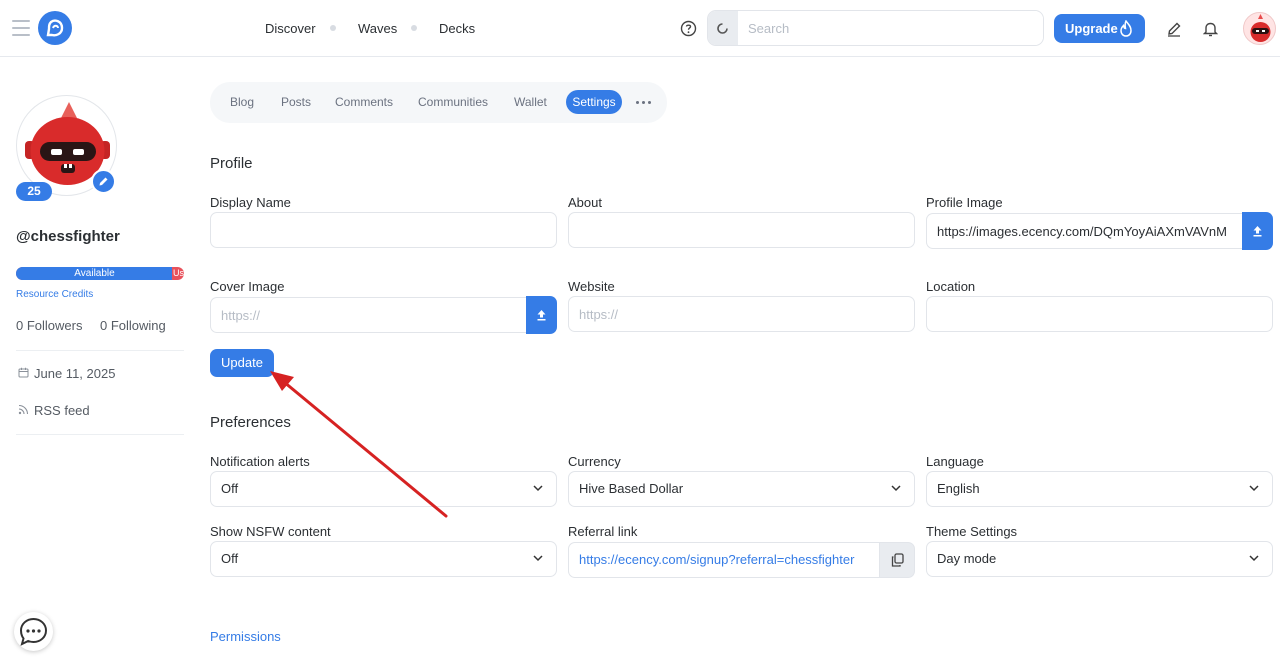 This screenshot has width=1280, height=665. I want to click on profile-image-upload-button, so click(1257, 231).